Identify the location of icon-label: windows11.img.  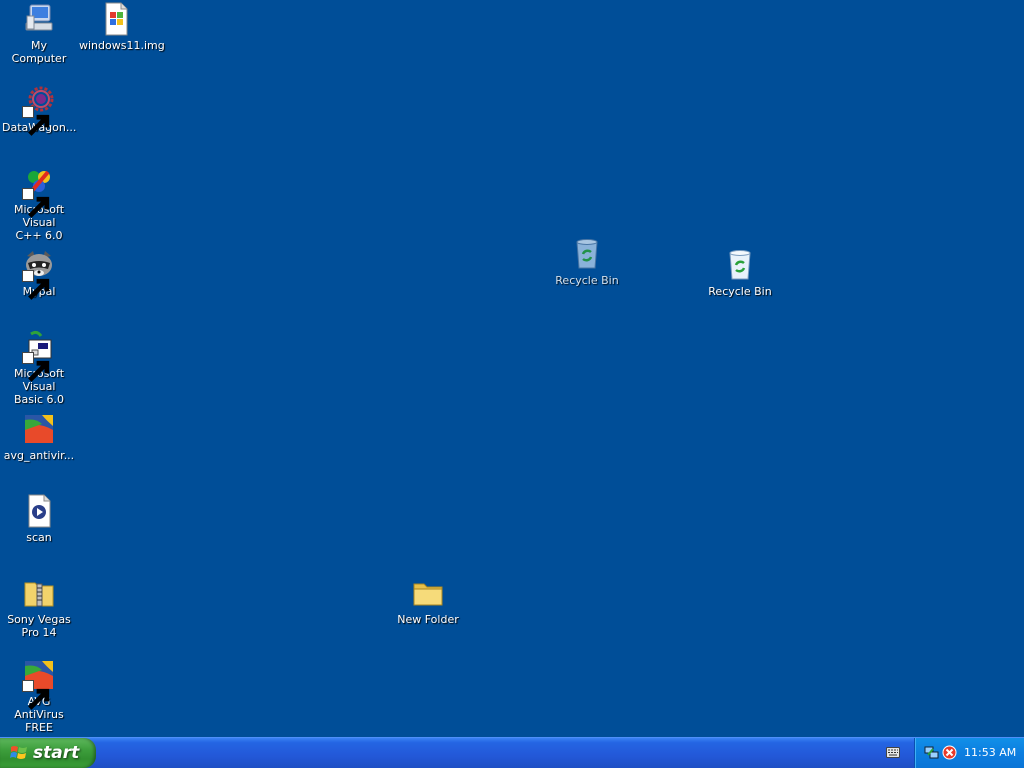
(122, 45).